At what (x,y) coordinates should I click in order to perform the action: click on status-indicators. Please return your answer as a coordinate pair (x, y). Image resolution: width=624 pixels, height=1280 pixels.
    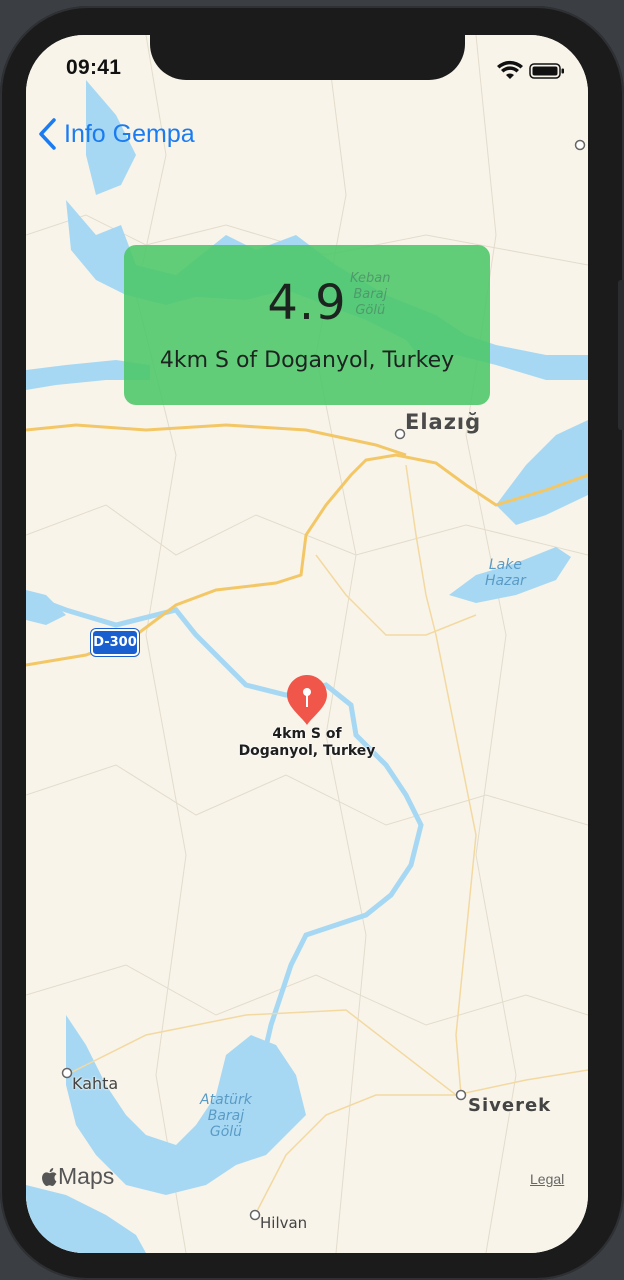
    Looking at the image, I should click on (530, 69).